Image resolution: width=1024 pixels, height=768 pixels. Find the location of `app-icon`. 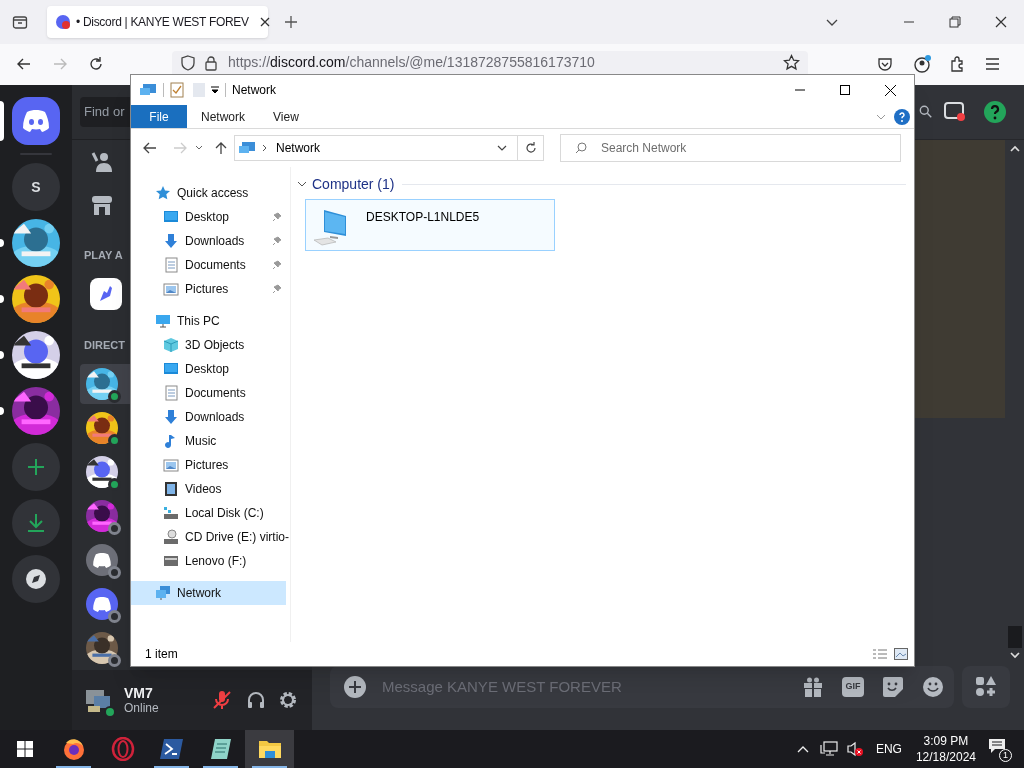

app-icon is located at coordinates (106, 294).